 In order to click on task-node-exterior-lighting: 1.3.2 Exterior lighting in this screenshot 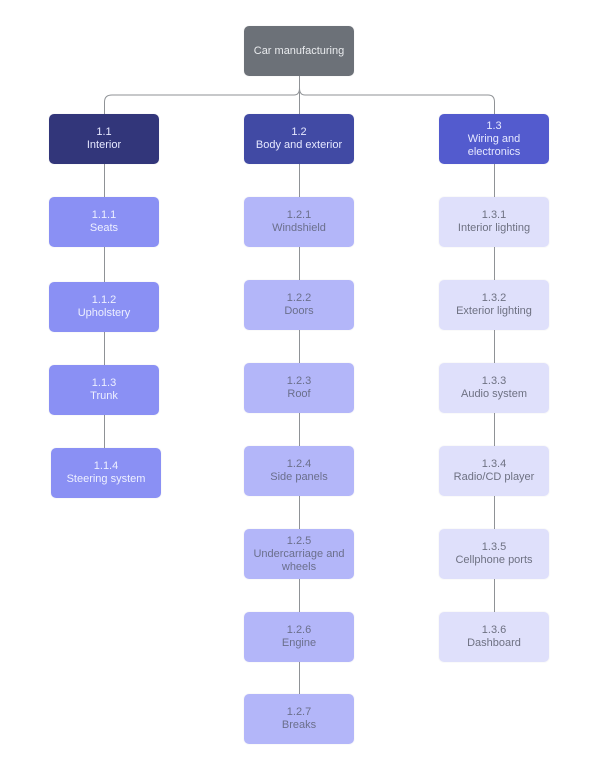, I will do `click(494, 305)`.